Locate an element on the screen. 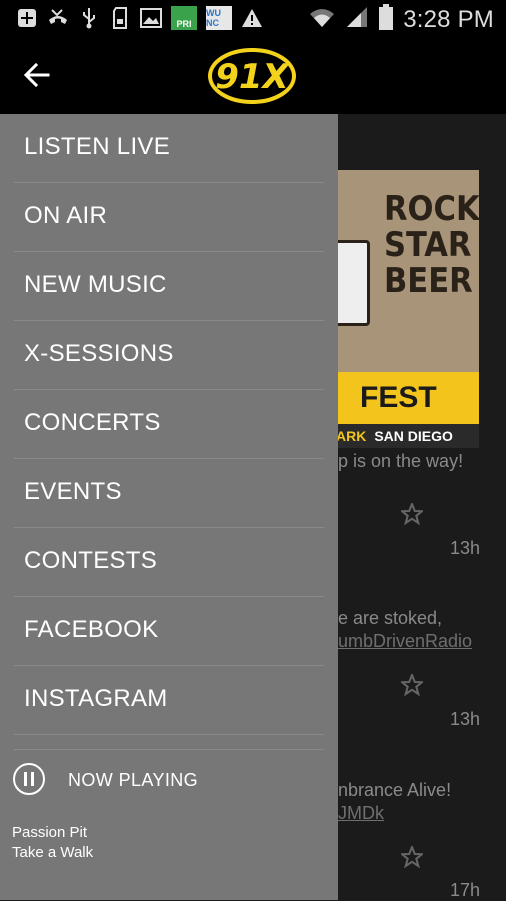  menu-item-label: INSTAGRAM is located at coordinates (96, 698).